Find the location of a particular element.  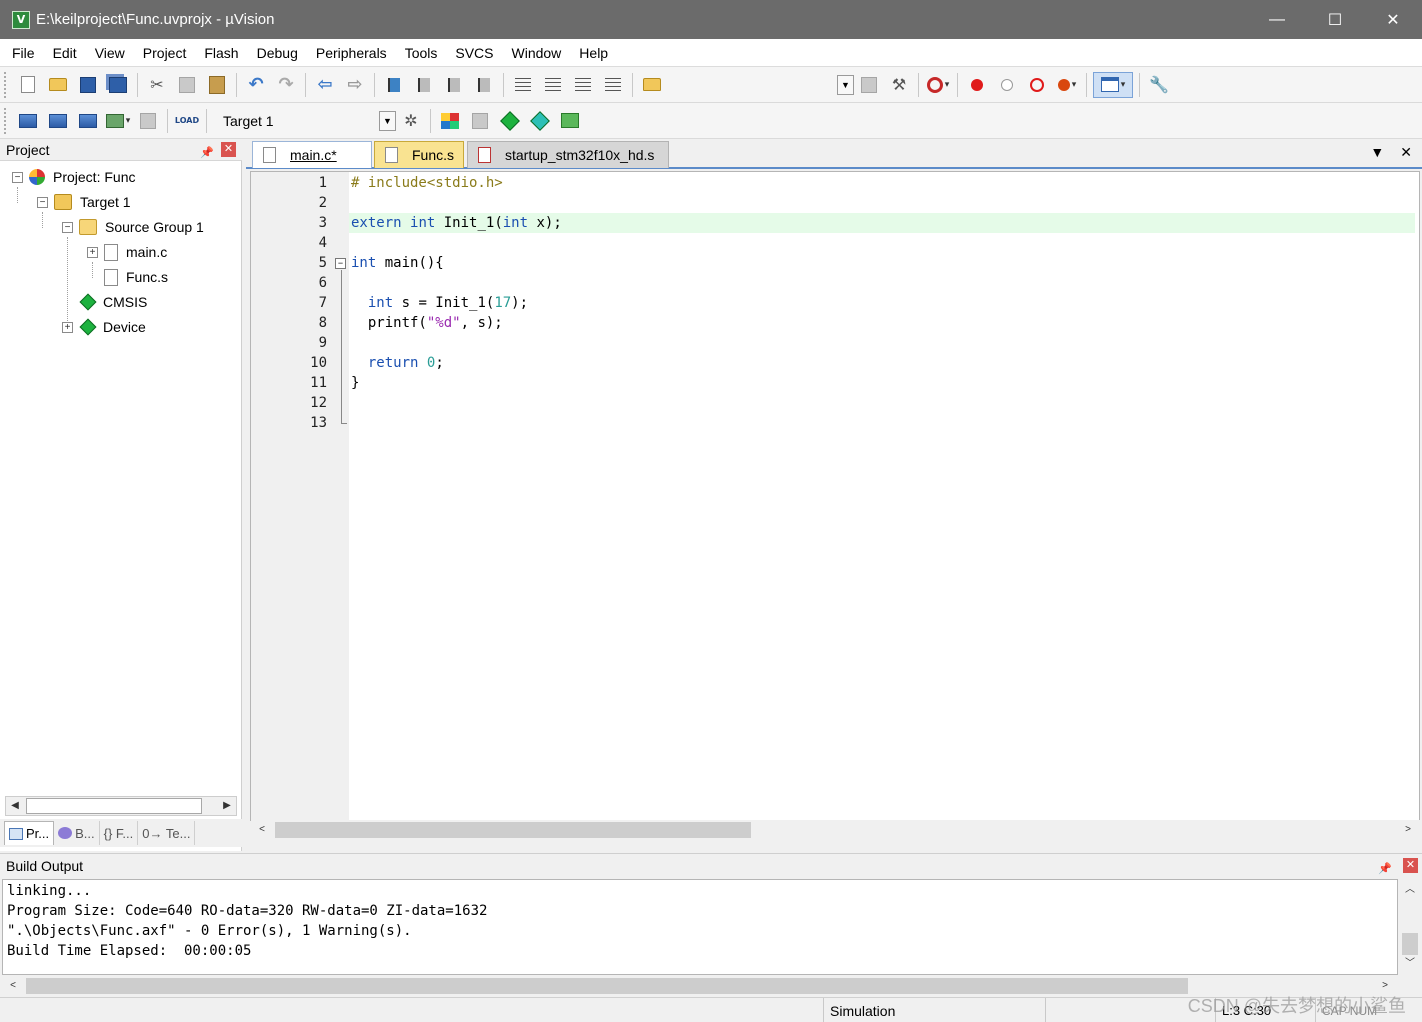

disable-all-breakpoints-button is located at coordinates (1037, 85).